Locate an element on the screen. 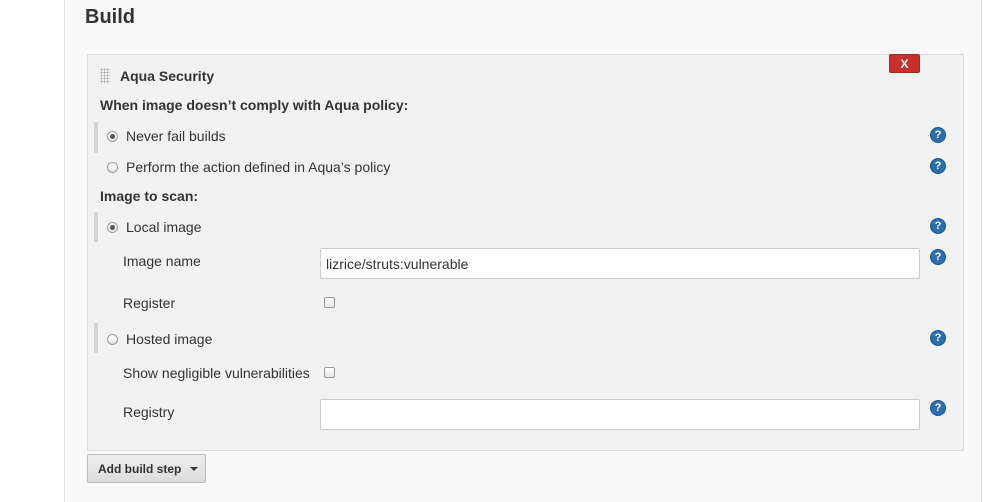 Image resolution: width=983 pixels, height=502 pixels. section-title: Build is located at coordinates (110, 17).